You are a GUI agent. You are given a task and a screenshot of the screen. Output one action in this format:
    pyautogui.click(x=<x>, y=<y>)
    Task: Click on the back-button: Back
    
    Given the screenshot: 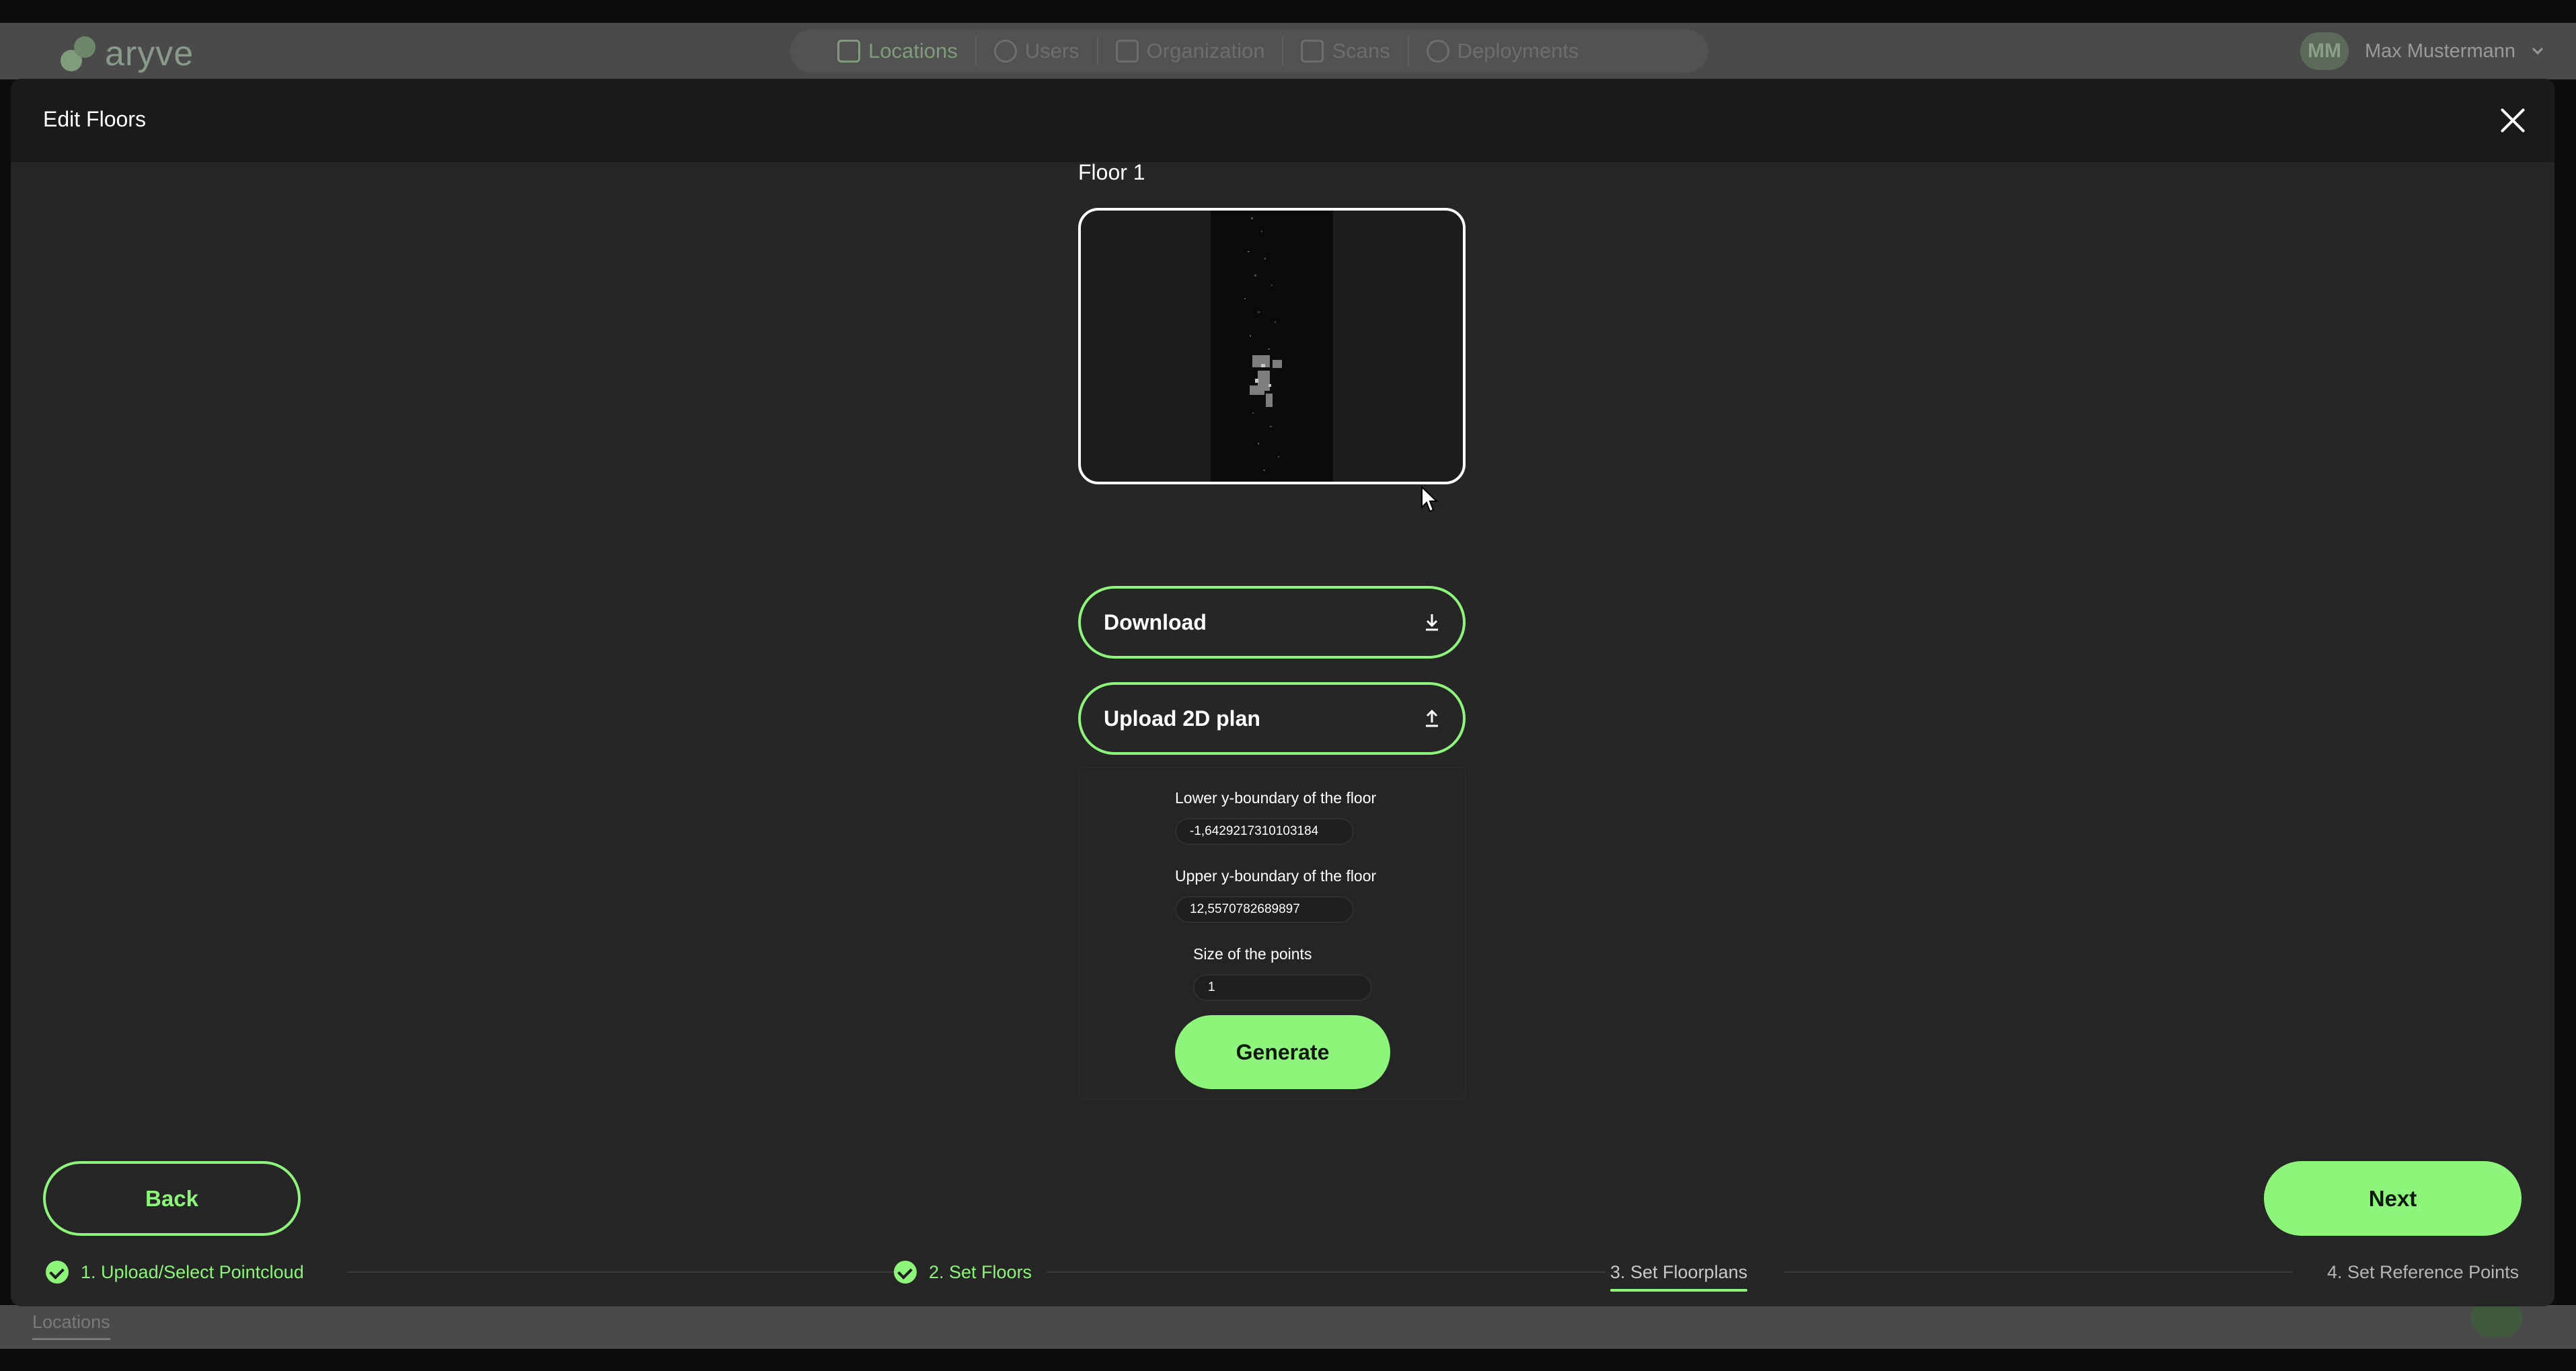 What is the action you would take?
    pyautogui.click(x=172, y=1198)
    